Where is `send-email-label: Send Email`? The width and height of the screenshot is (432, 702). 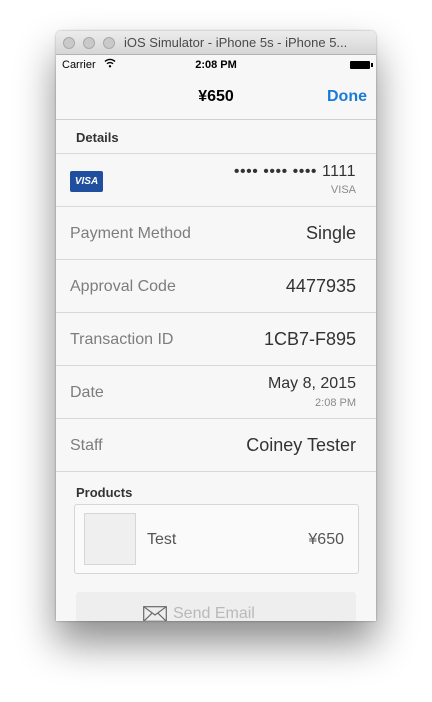
send-email-label: Send Email is located at coordinates (214, 613).